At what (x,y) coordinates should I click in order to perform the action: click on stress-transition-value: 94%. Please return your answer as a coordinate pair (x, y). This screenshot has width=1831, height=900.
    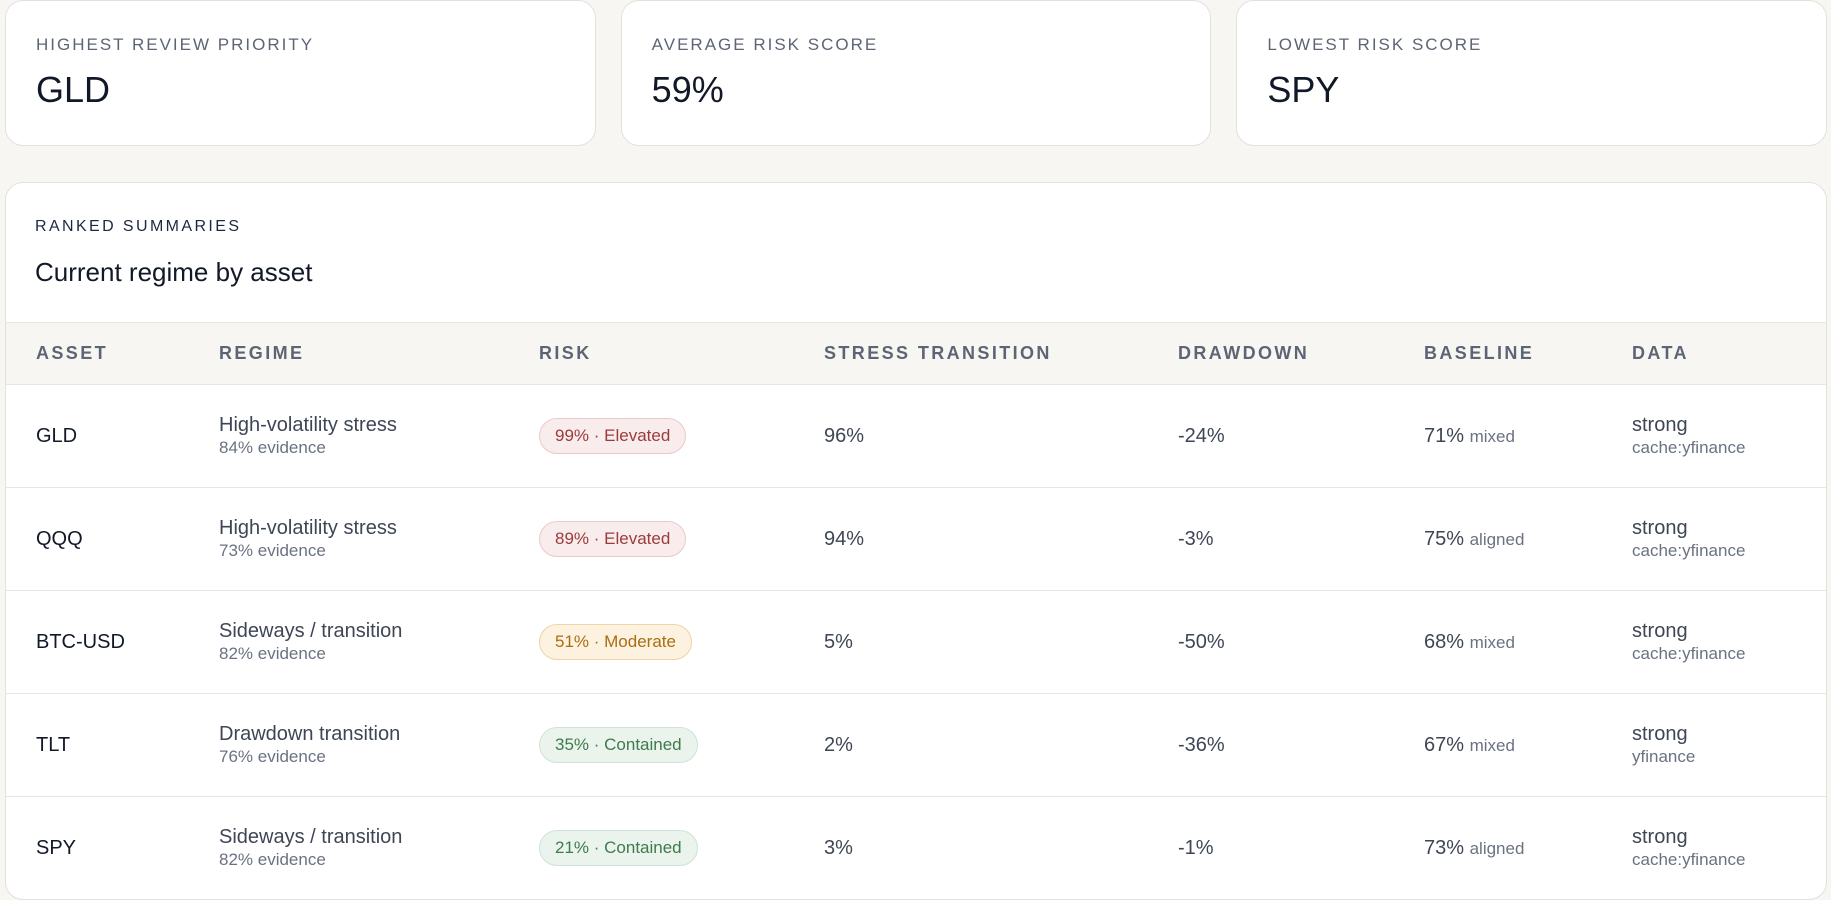
    Looking at the image, I should click on (1001, 539).